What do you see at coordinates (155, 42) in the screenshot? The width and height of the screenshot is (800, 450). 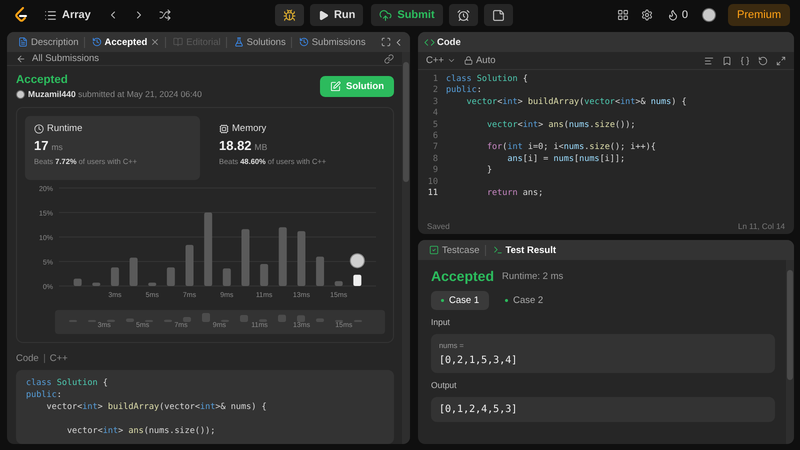 I see `close-icon` at bounding box center [155, 42].